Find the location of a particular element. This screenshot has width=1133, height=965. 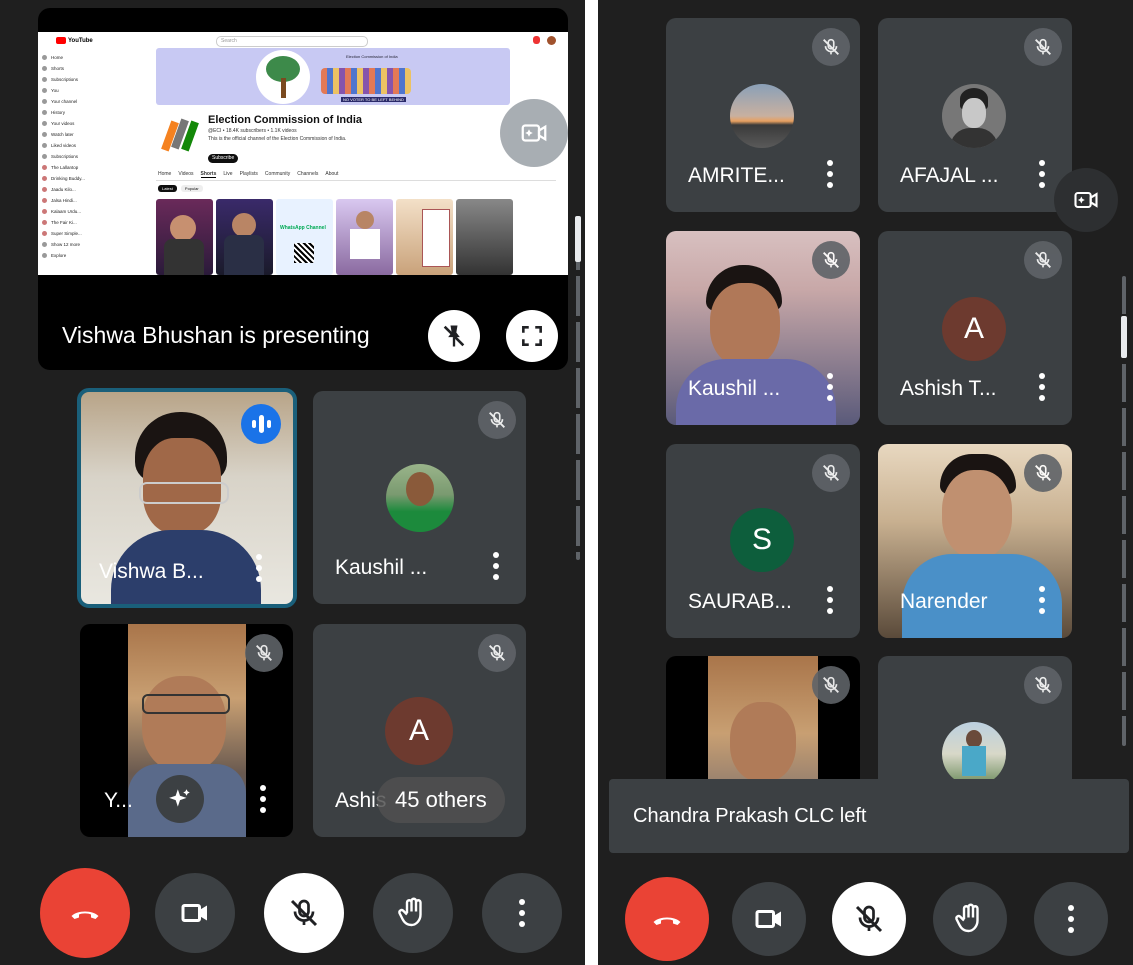

youtube-sidebar-item: History is located at coordinates (92, 112).